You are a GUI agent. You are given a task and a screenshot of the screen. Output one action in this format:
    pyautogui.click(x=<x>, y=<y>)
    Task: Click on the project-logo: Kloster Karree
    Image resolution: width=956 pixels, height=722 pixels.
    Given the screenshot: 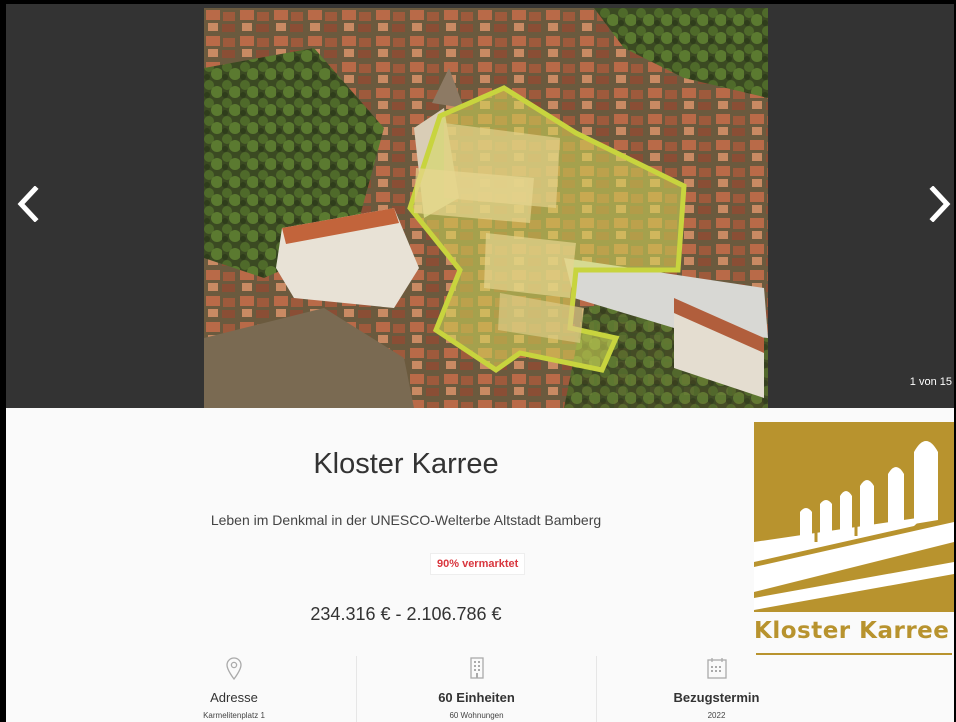 What is the action you would take?
    pyautogui.click(x=854, y=538)
    